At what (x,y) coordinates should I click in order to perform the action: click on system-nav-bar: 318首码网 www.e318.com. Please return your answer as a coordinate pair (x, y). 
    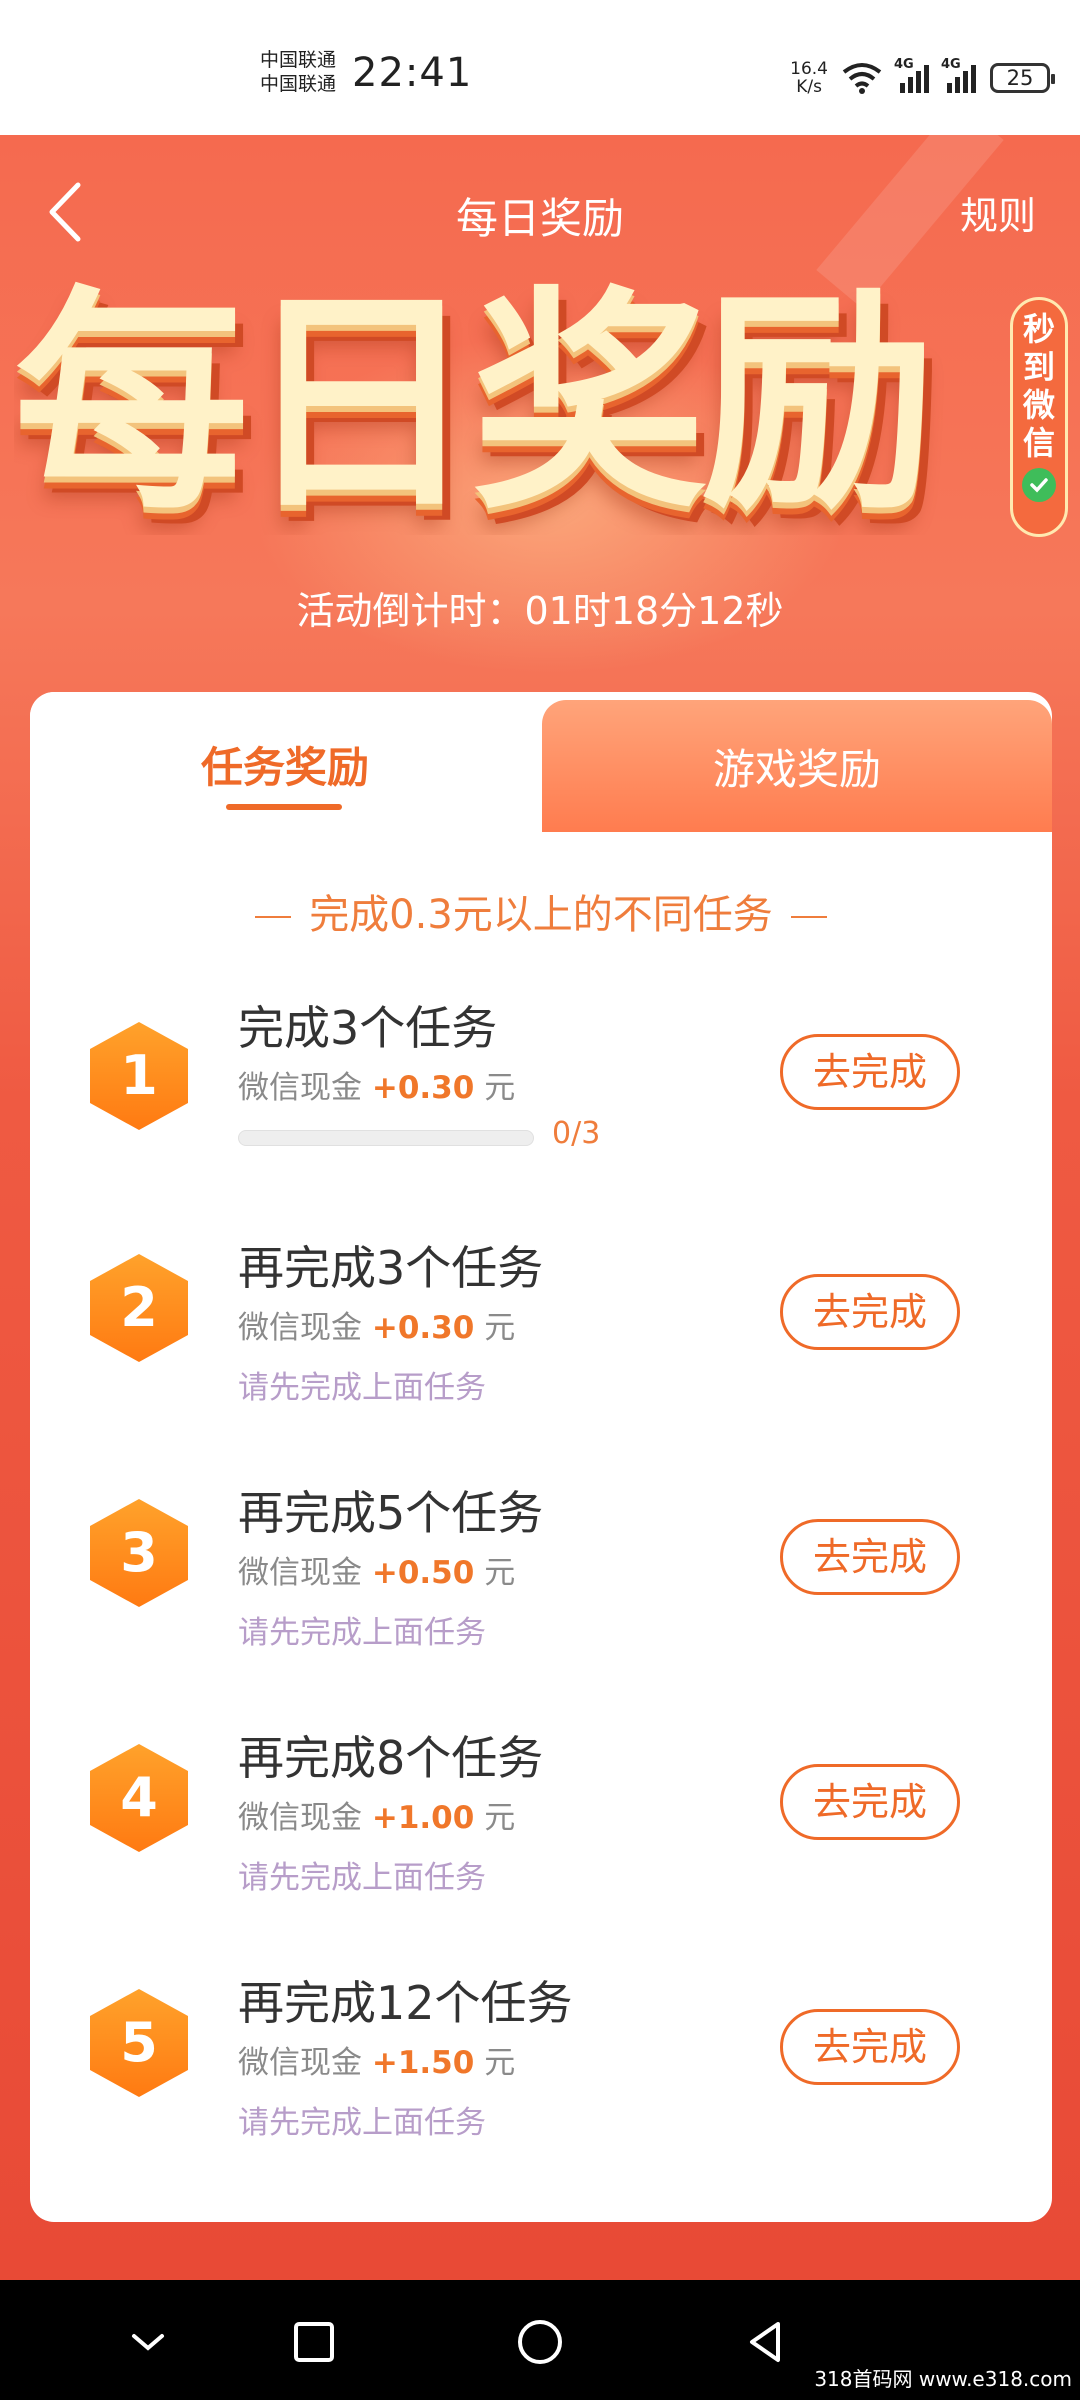
    Looking at the image, I should click on (540, 2340).